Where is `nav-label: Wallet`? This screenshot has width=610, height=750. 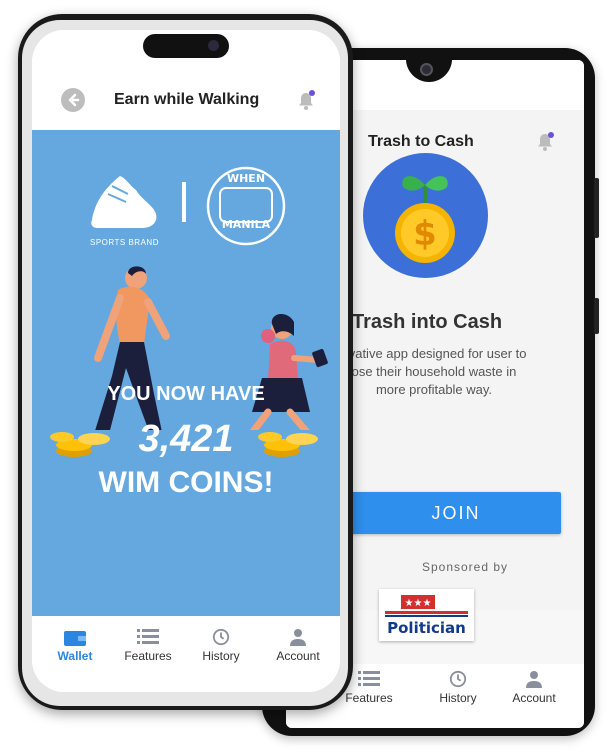
nav-label: Wallet is located at coordinates (75, 656).